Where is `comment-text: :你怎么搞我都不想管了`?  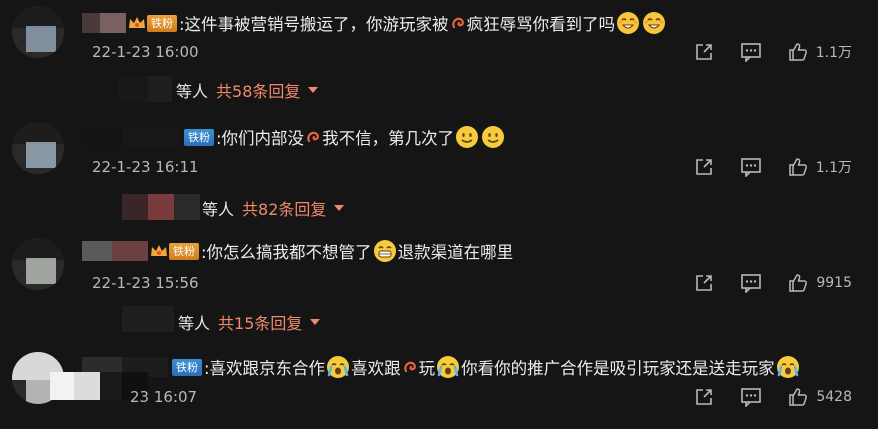
comment-text: :你怎么搞我都不想管了 is located at coordinates (286, 252).